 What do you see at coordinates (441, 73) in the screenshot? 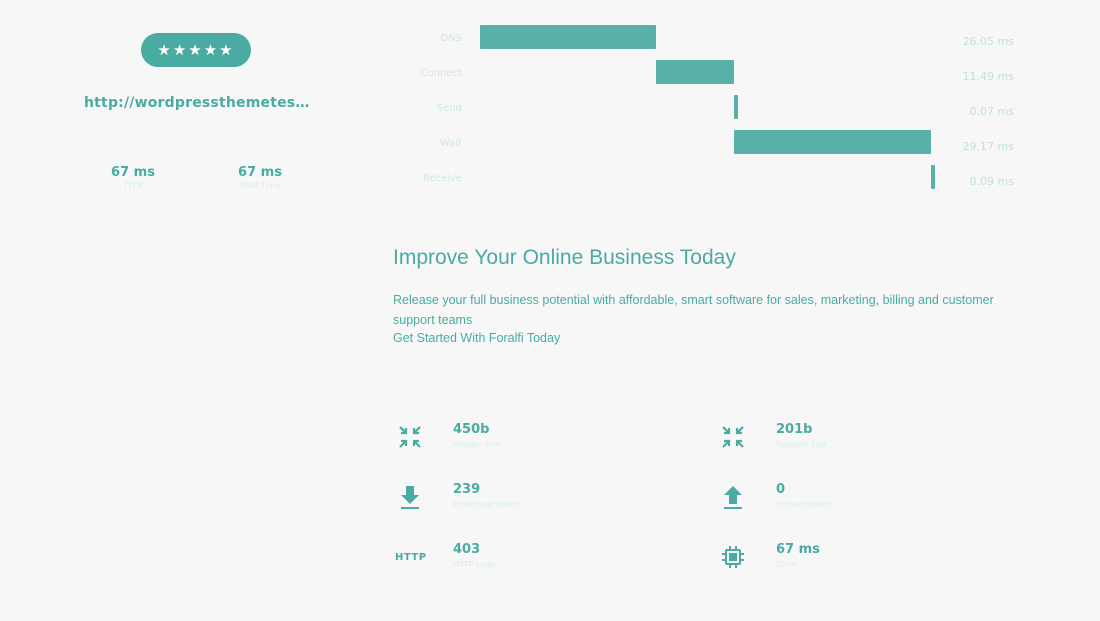
I see `timing-label: Connect` at bounding box center [441, 73].